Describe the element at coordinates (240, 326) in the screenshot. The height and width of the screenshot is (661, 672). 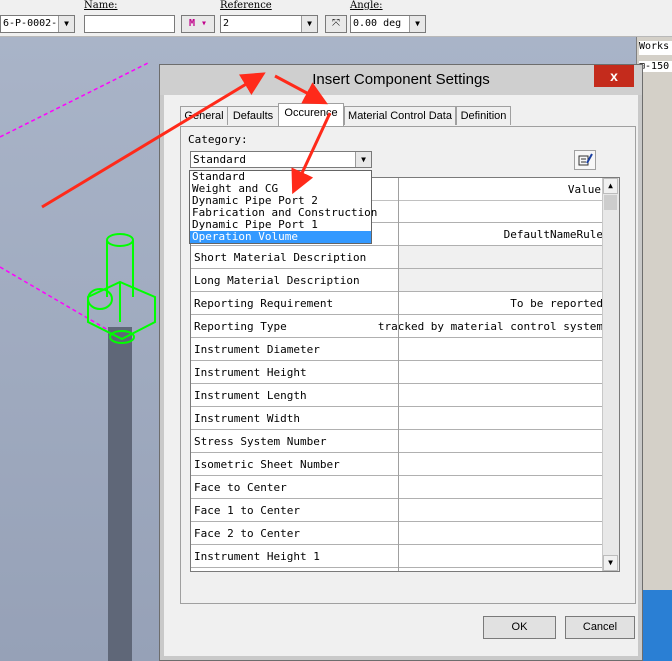
I see `property-name: Reporting Type` at that location.